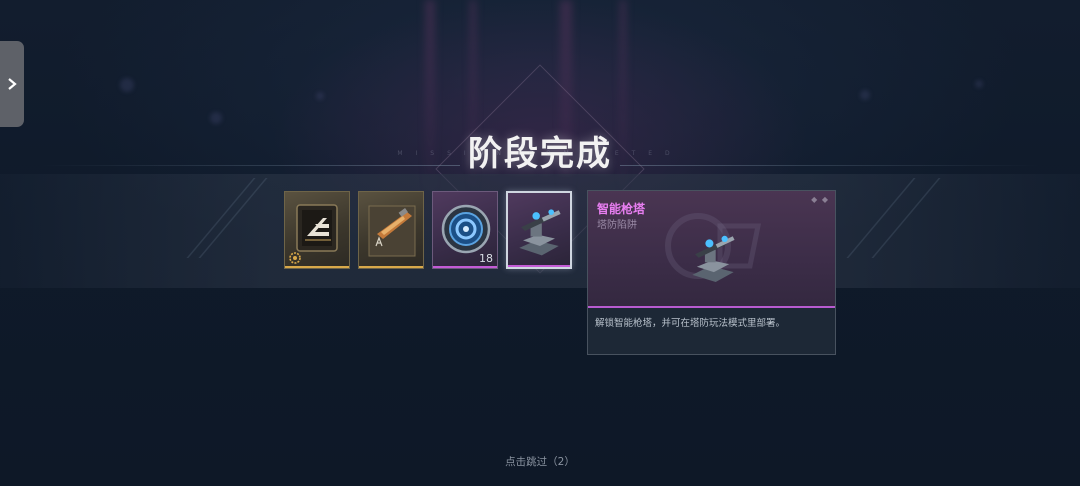 Image resolution: width=1080 pixels, height=486 pixels. I want to click on page-subtitle: MISSION COMPLETED, so click(540, 153).